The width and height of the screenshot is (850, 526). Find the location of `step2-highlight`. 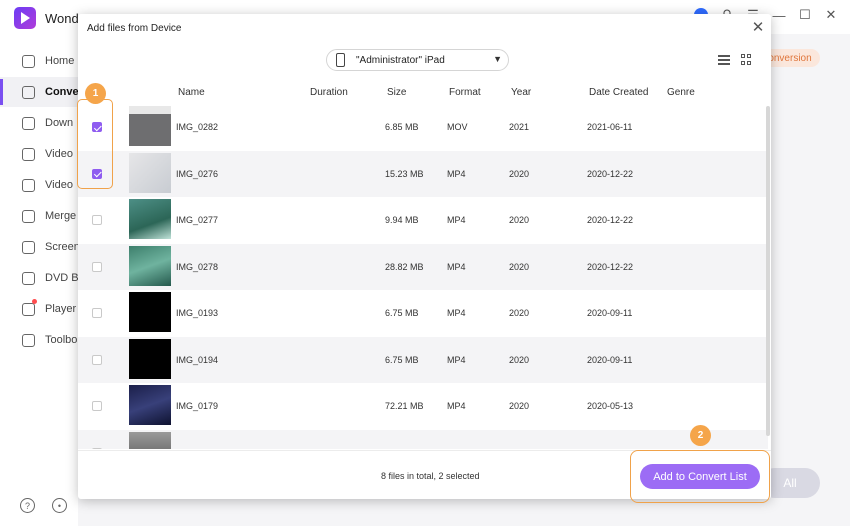

step2-highlight is located at coordinates (700, 476).